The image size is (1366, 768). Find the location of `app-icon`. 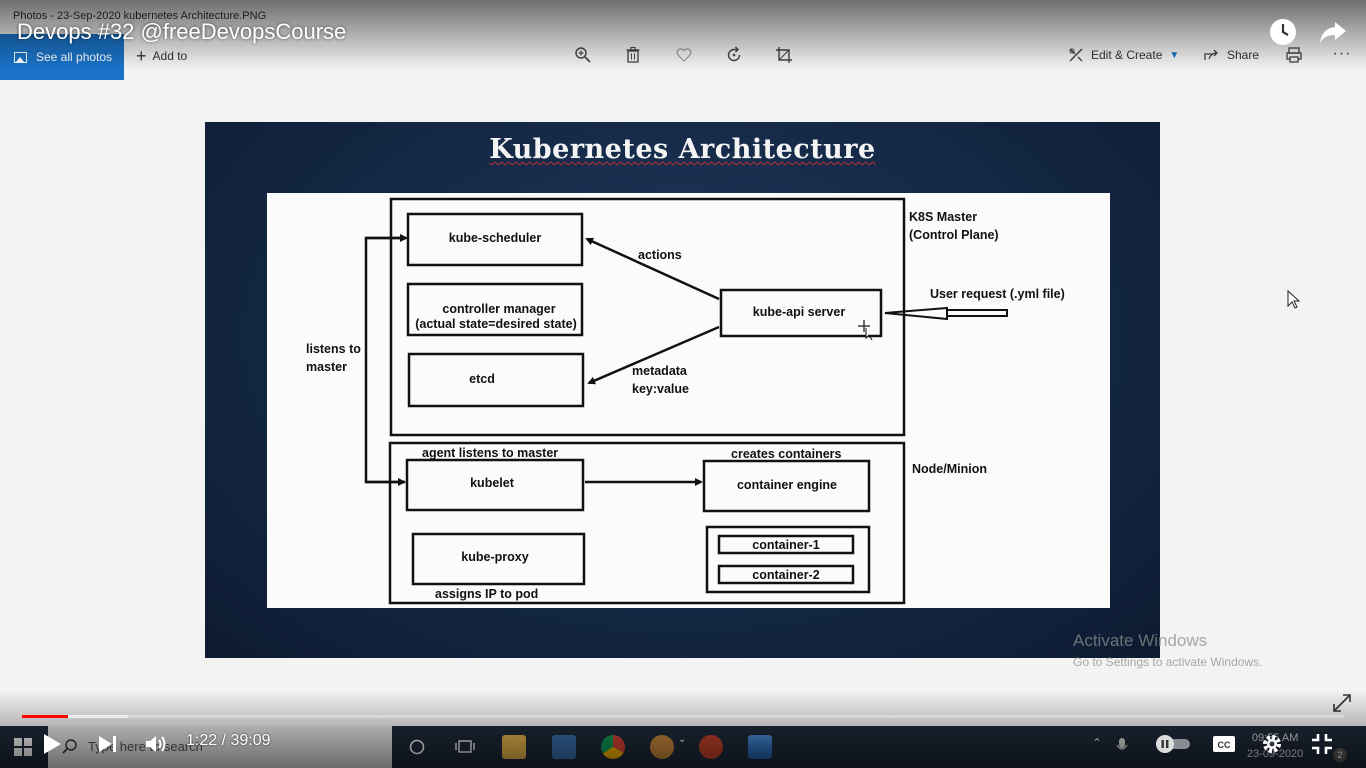

app-icon is located at coordinates (662, 747).